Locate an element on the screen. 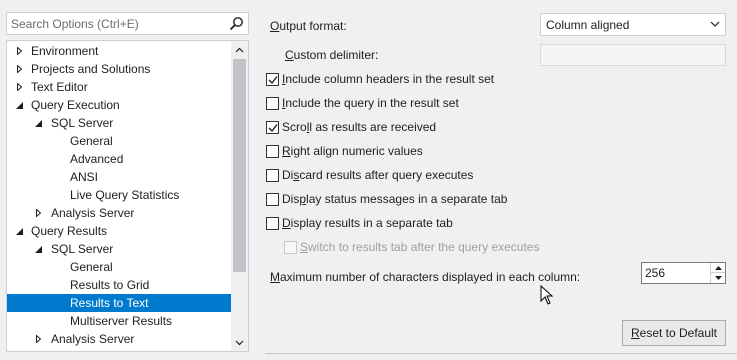 The height and width of the screenshot is (360, 737). bottom-divider is located at coordinates (501, 353).